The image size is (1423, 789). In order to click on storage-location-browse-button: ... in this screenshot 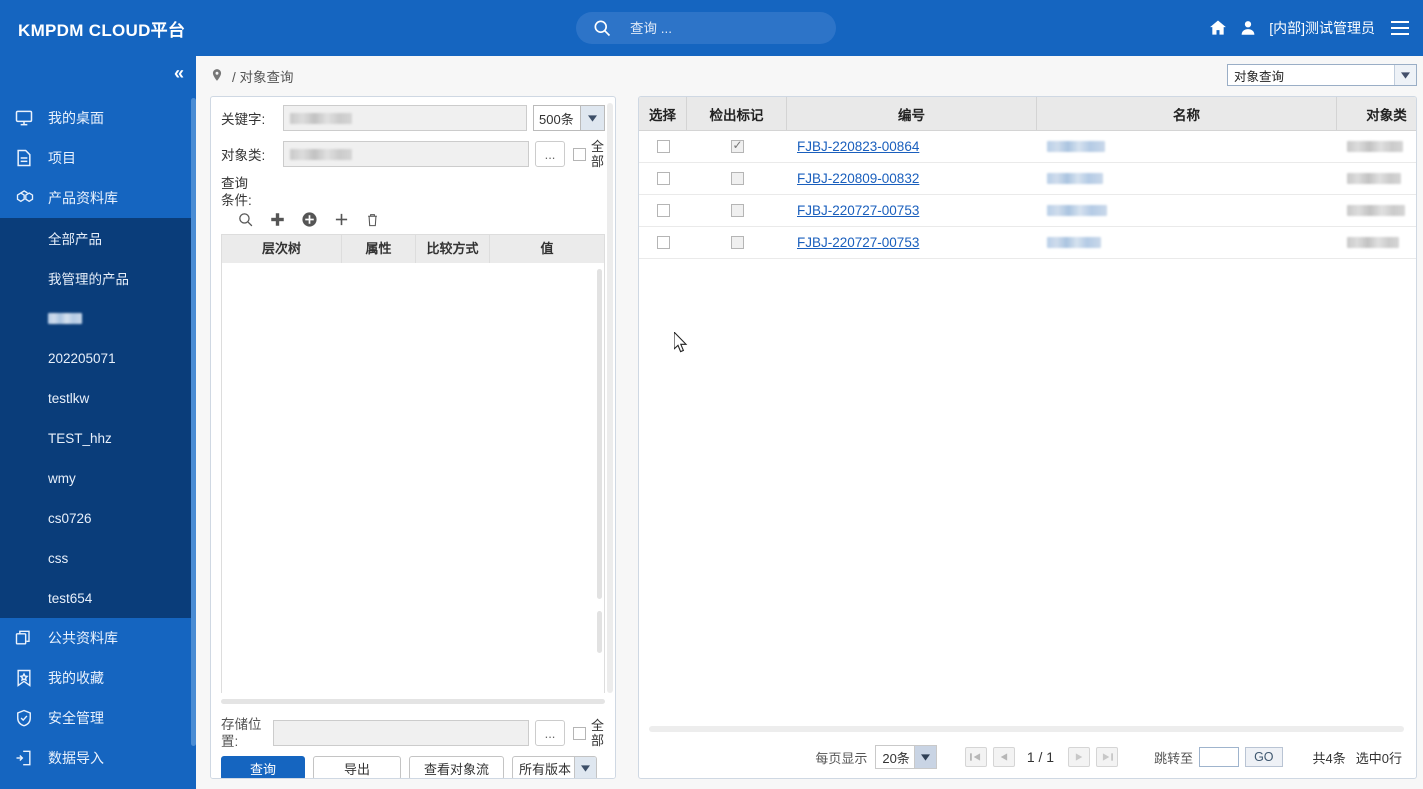, I will do `click(550, 733)`.